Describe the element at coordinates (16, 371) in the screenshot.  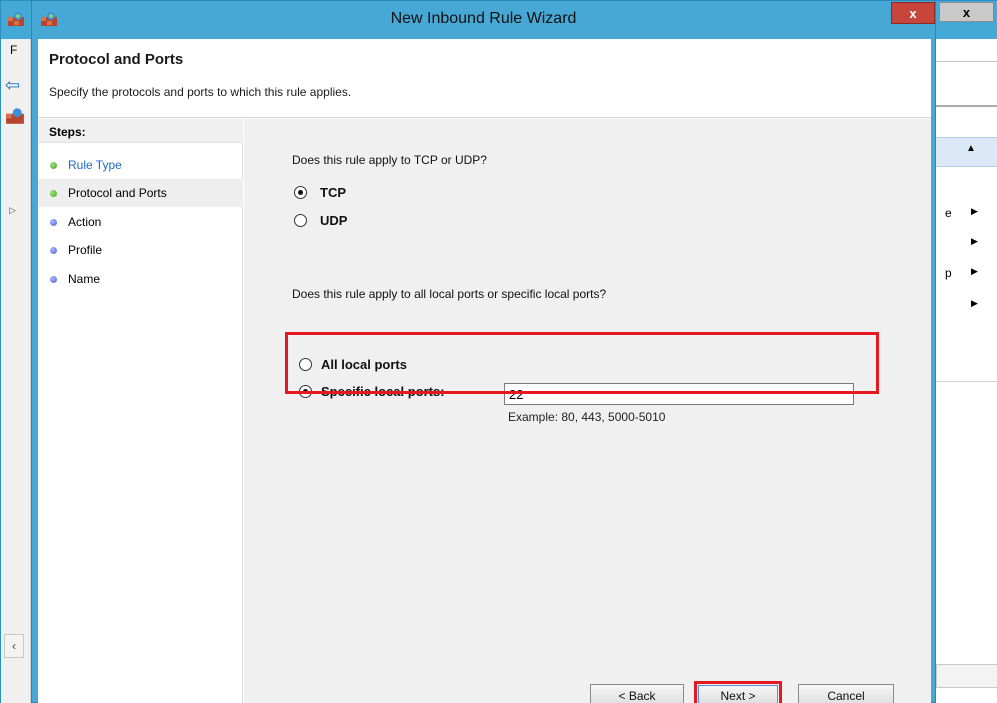
I see `console-tree-pane` at that location.